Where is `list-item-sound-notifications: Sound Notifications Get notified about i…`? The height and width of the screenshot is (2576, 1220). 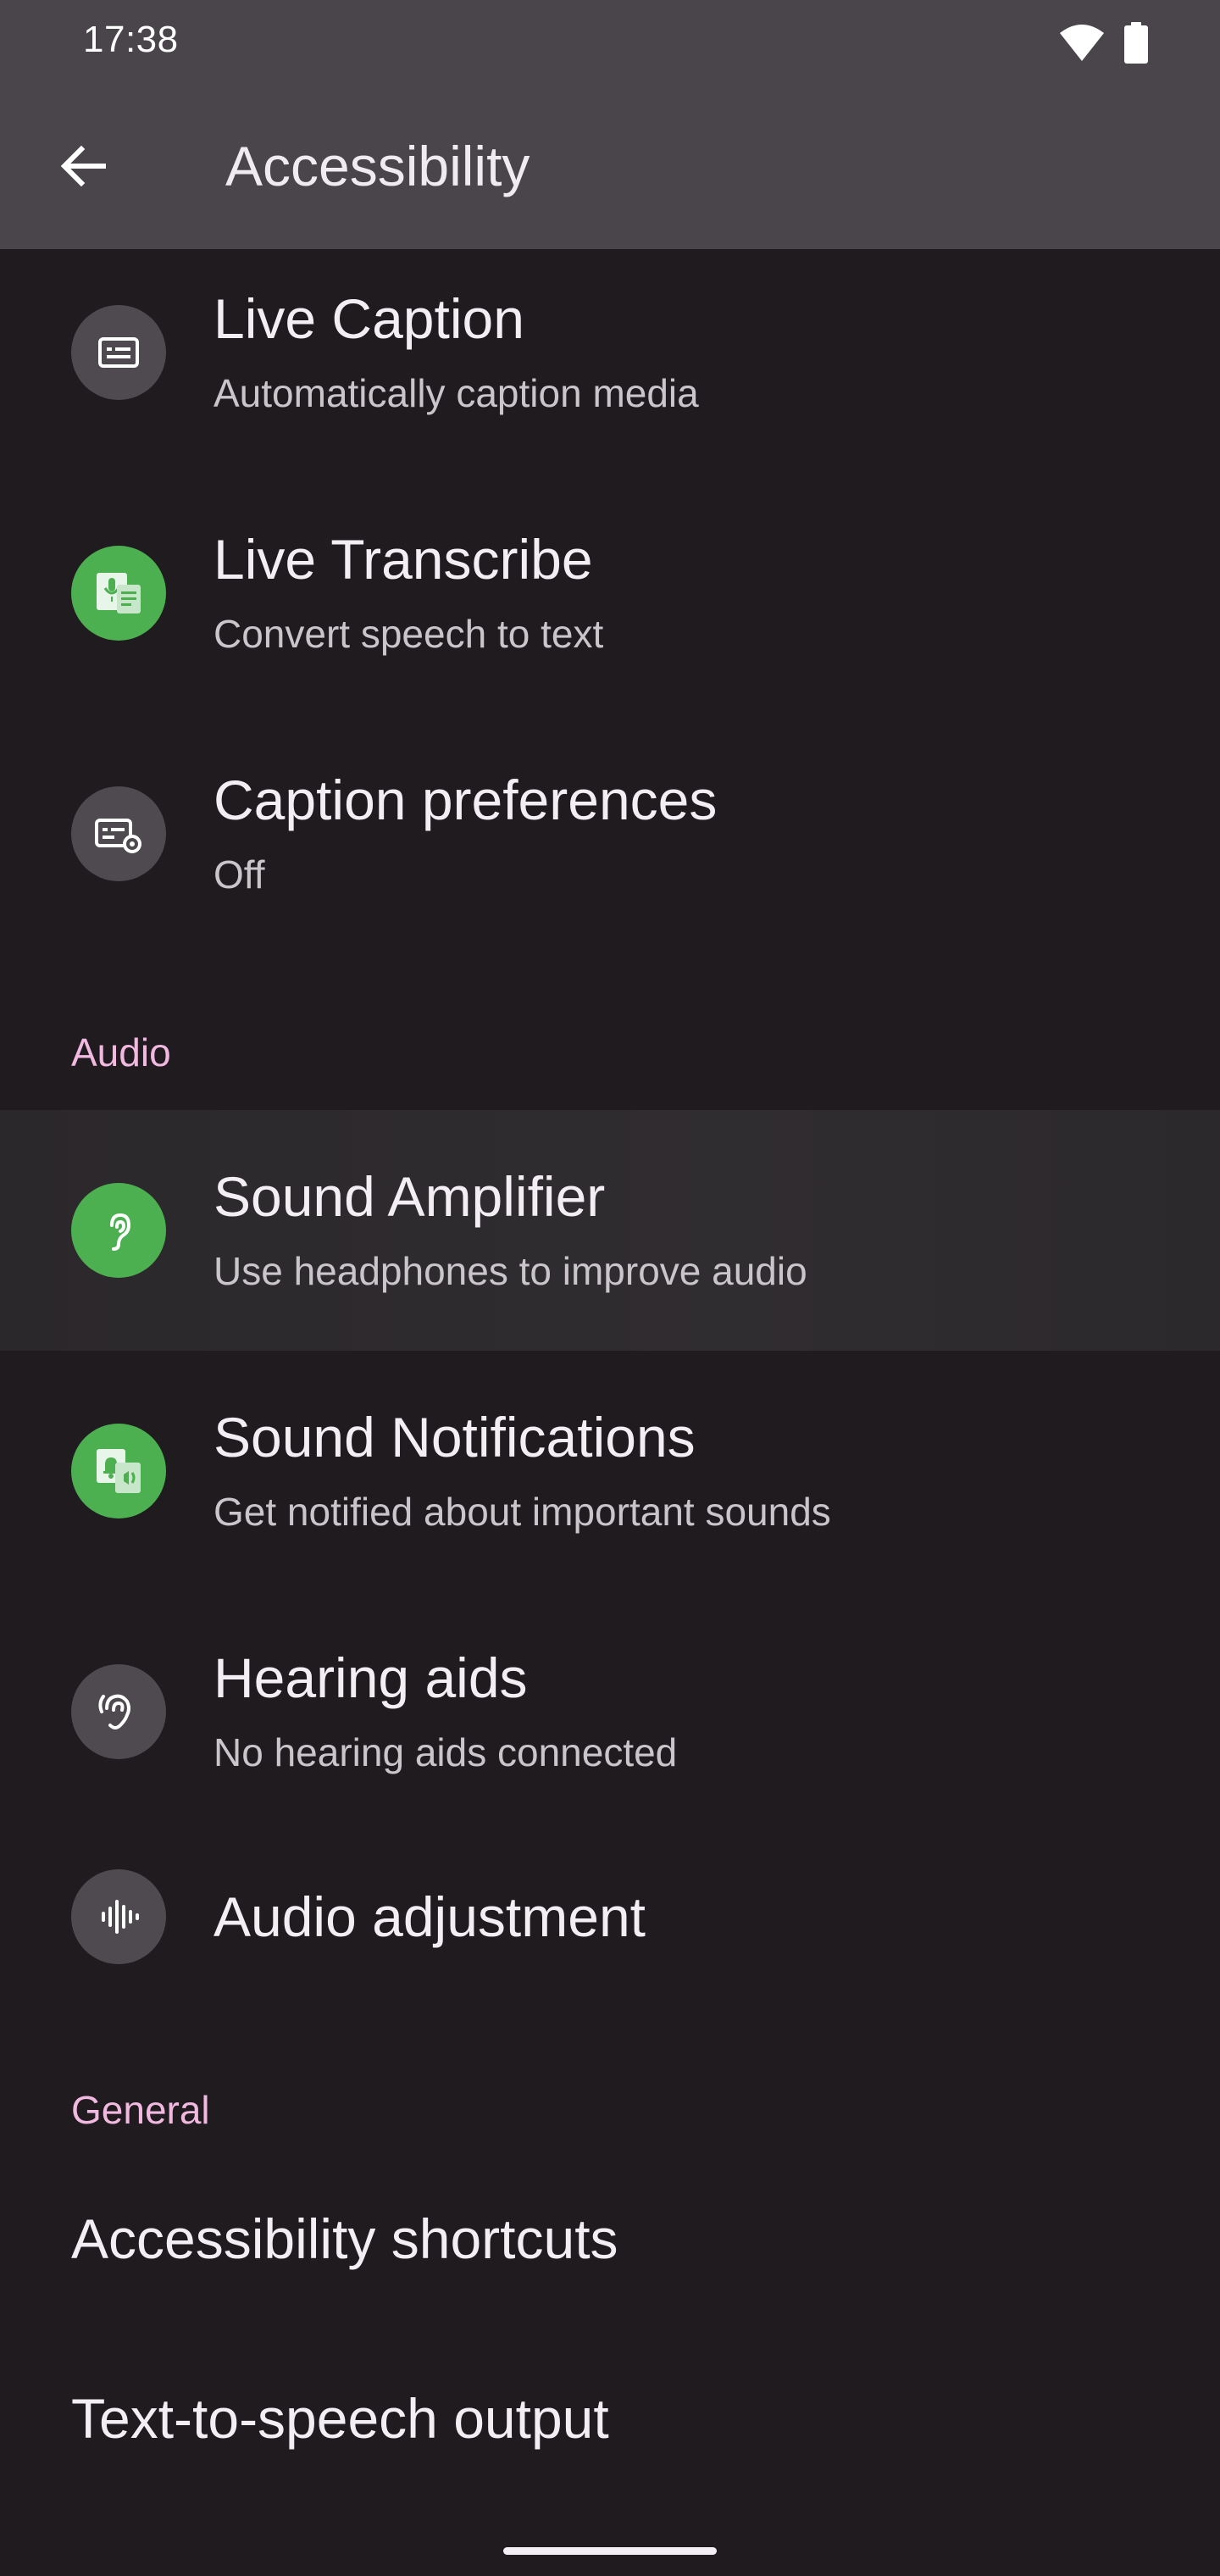
list-item-sound-notifications: Sound Notifications Get notified about i… is located at coordinates (610, 1471).